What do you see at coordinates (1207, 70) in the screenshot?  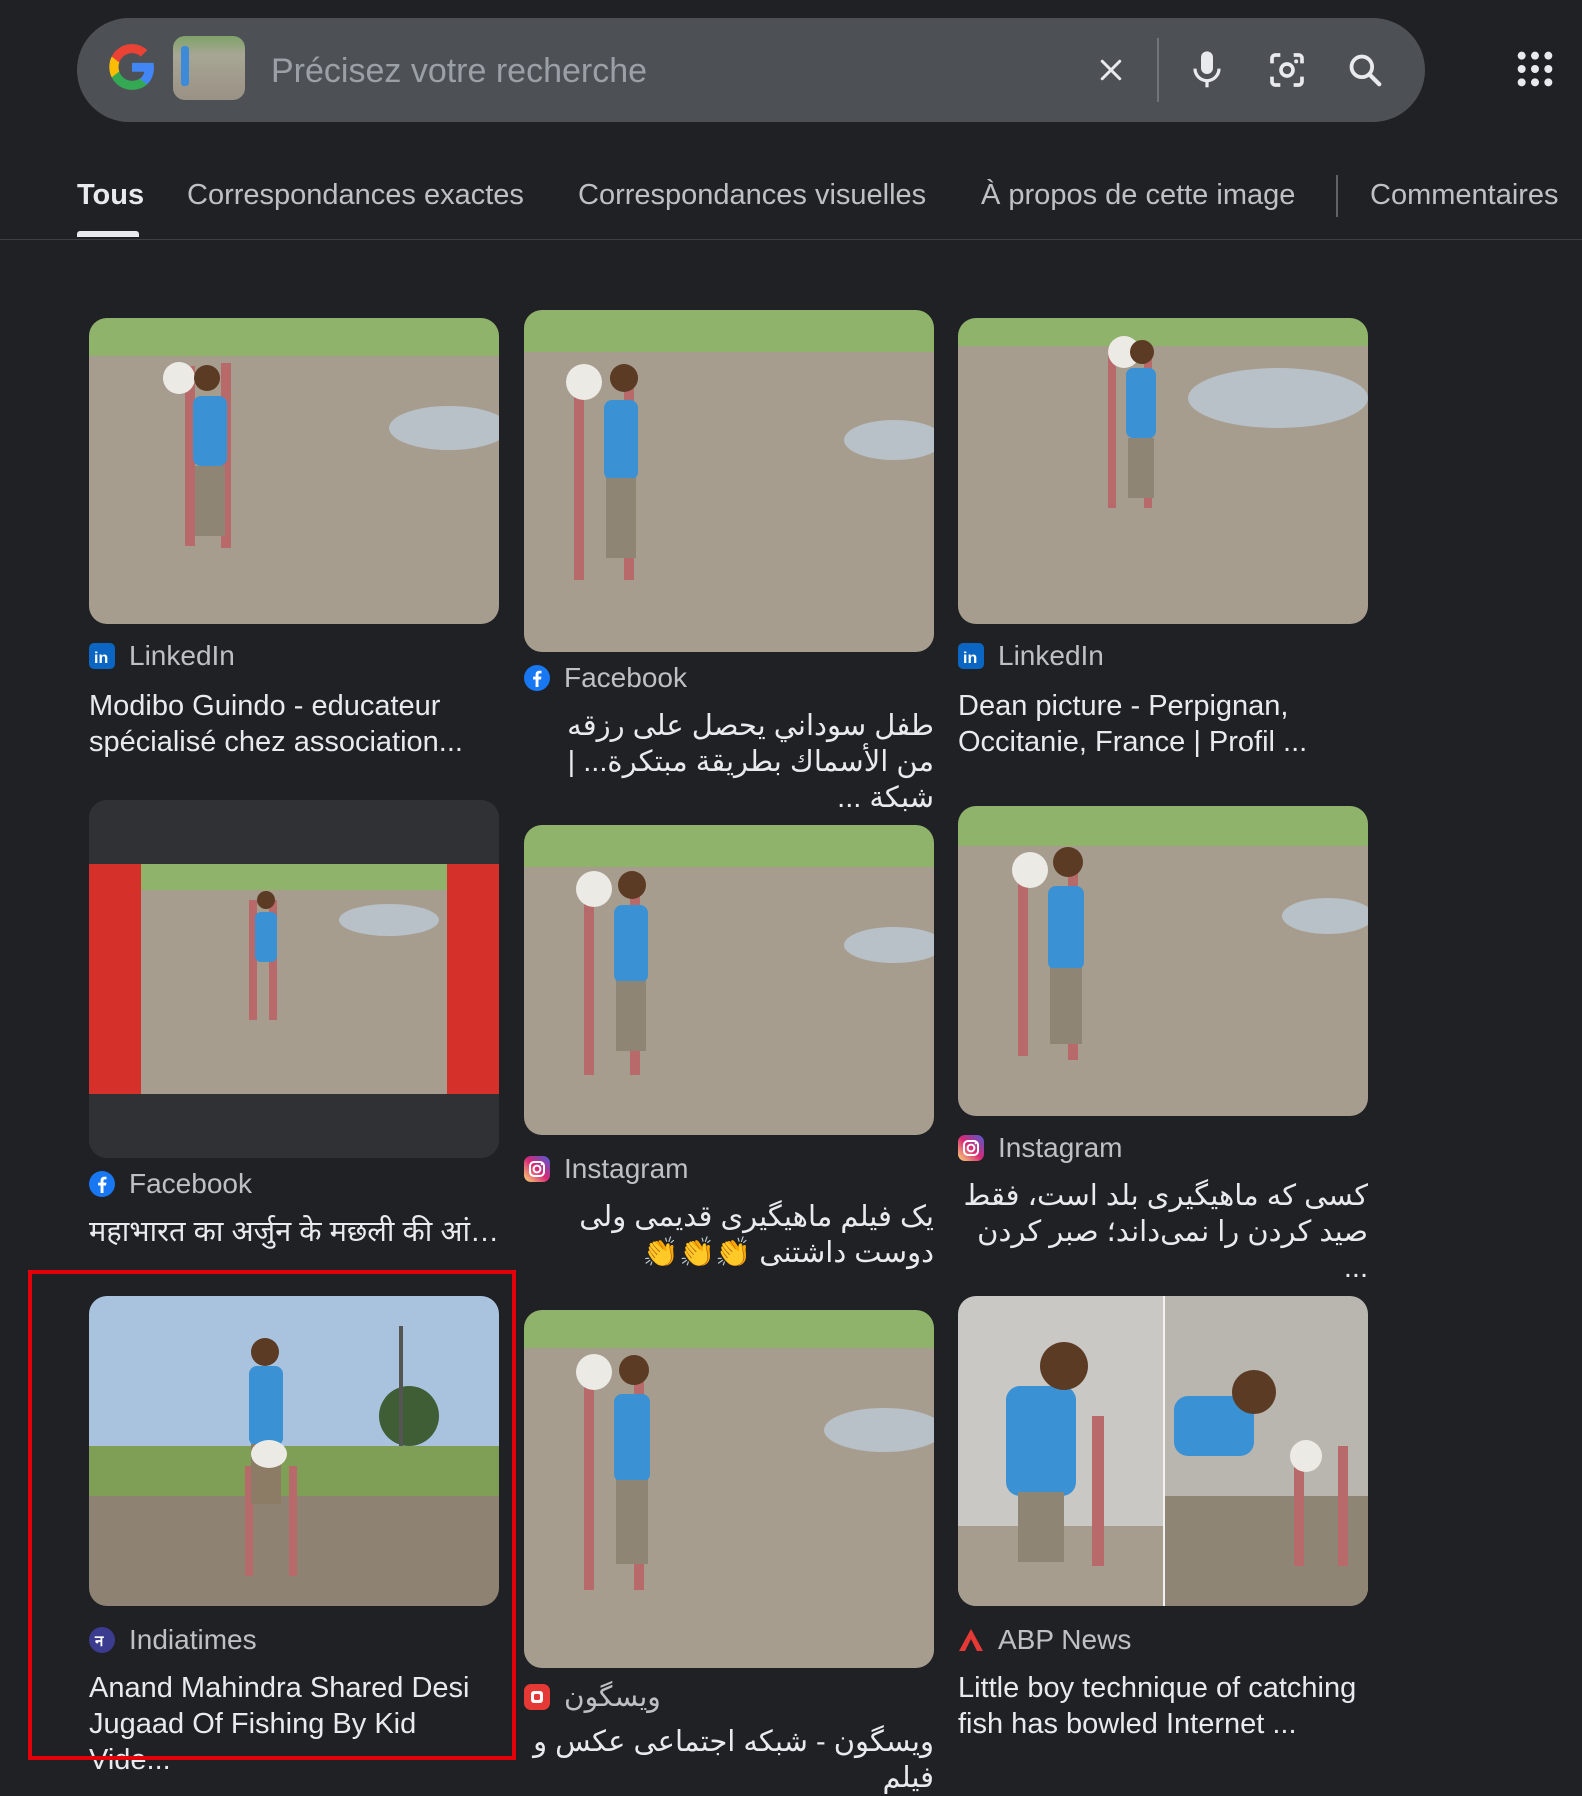 I see `microphone-icon` at bounding box center [1207, 70].